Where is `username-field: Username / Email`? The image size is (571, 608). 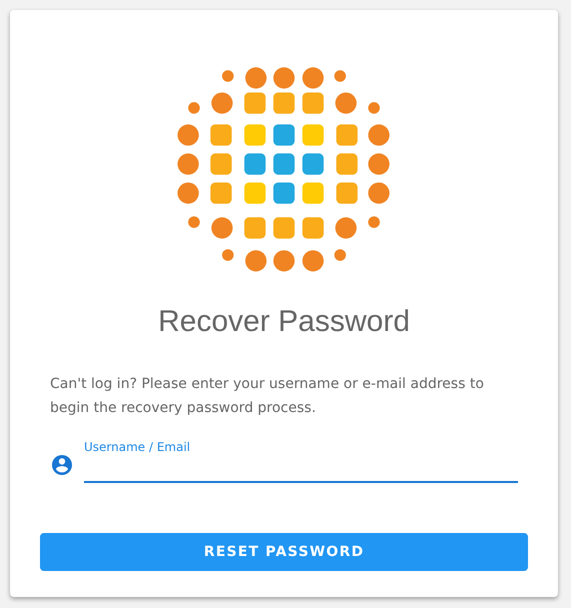
username-field: Username / Email is located at coordinates (301, 461).